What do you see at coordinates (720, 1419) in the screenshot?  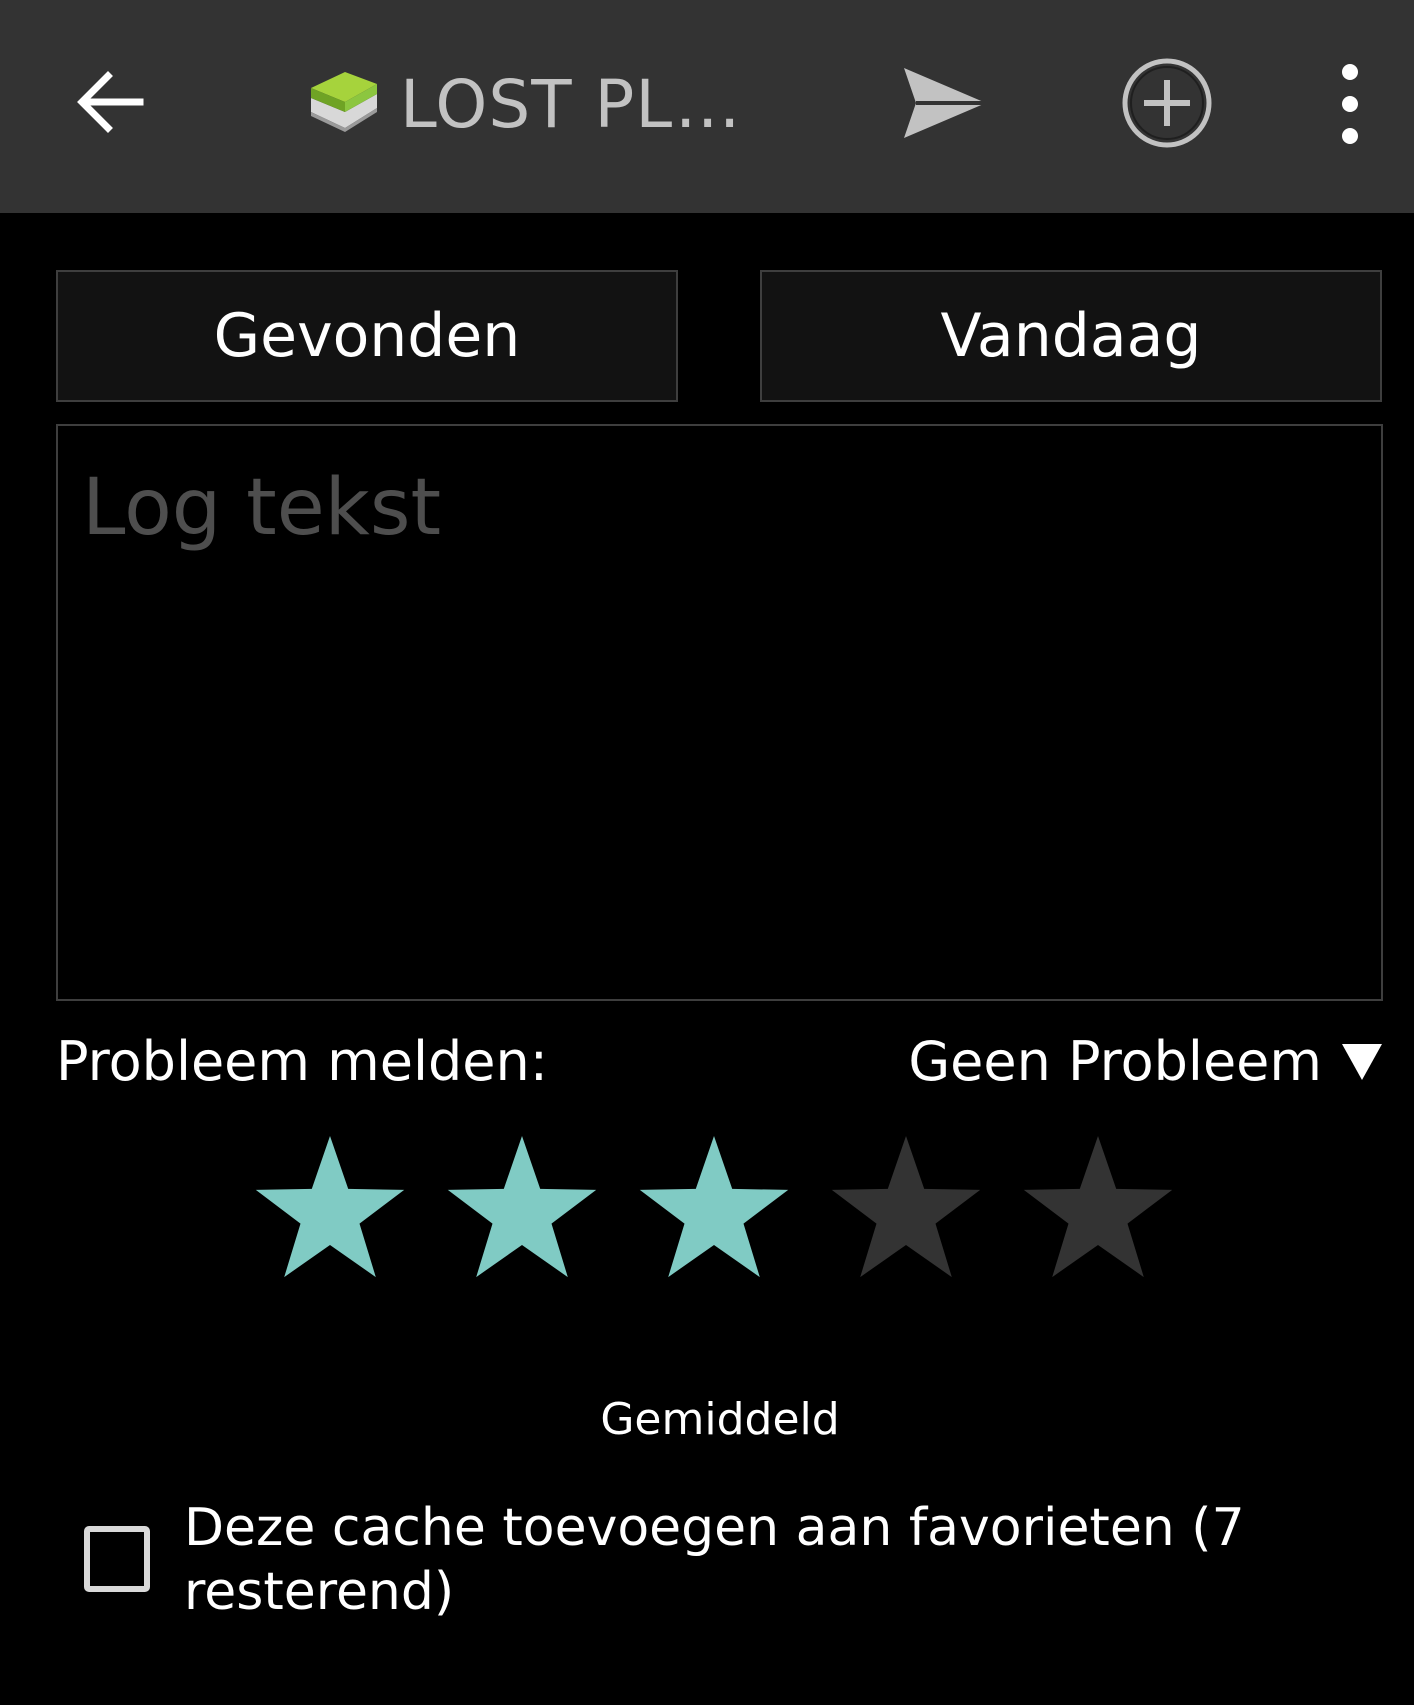 I see `rating-label: Gemiddeld` at bounding box center [720, 1419].